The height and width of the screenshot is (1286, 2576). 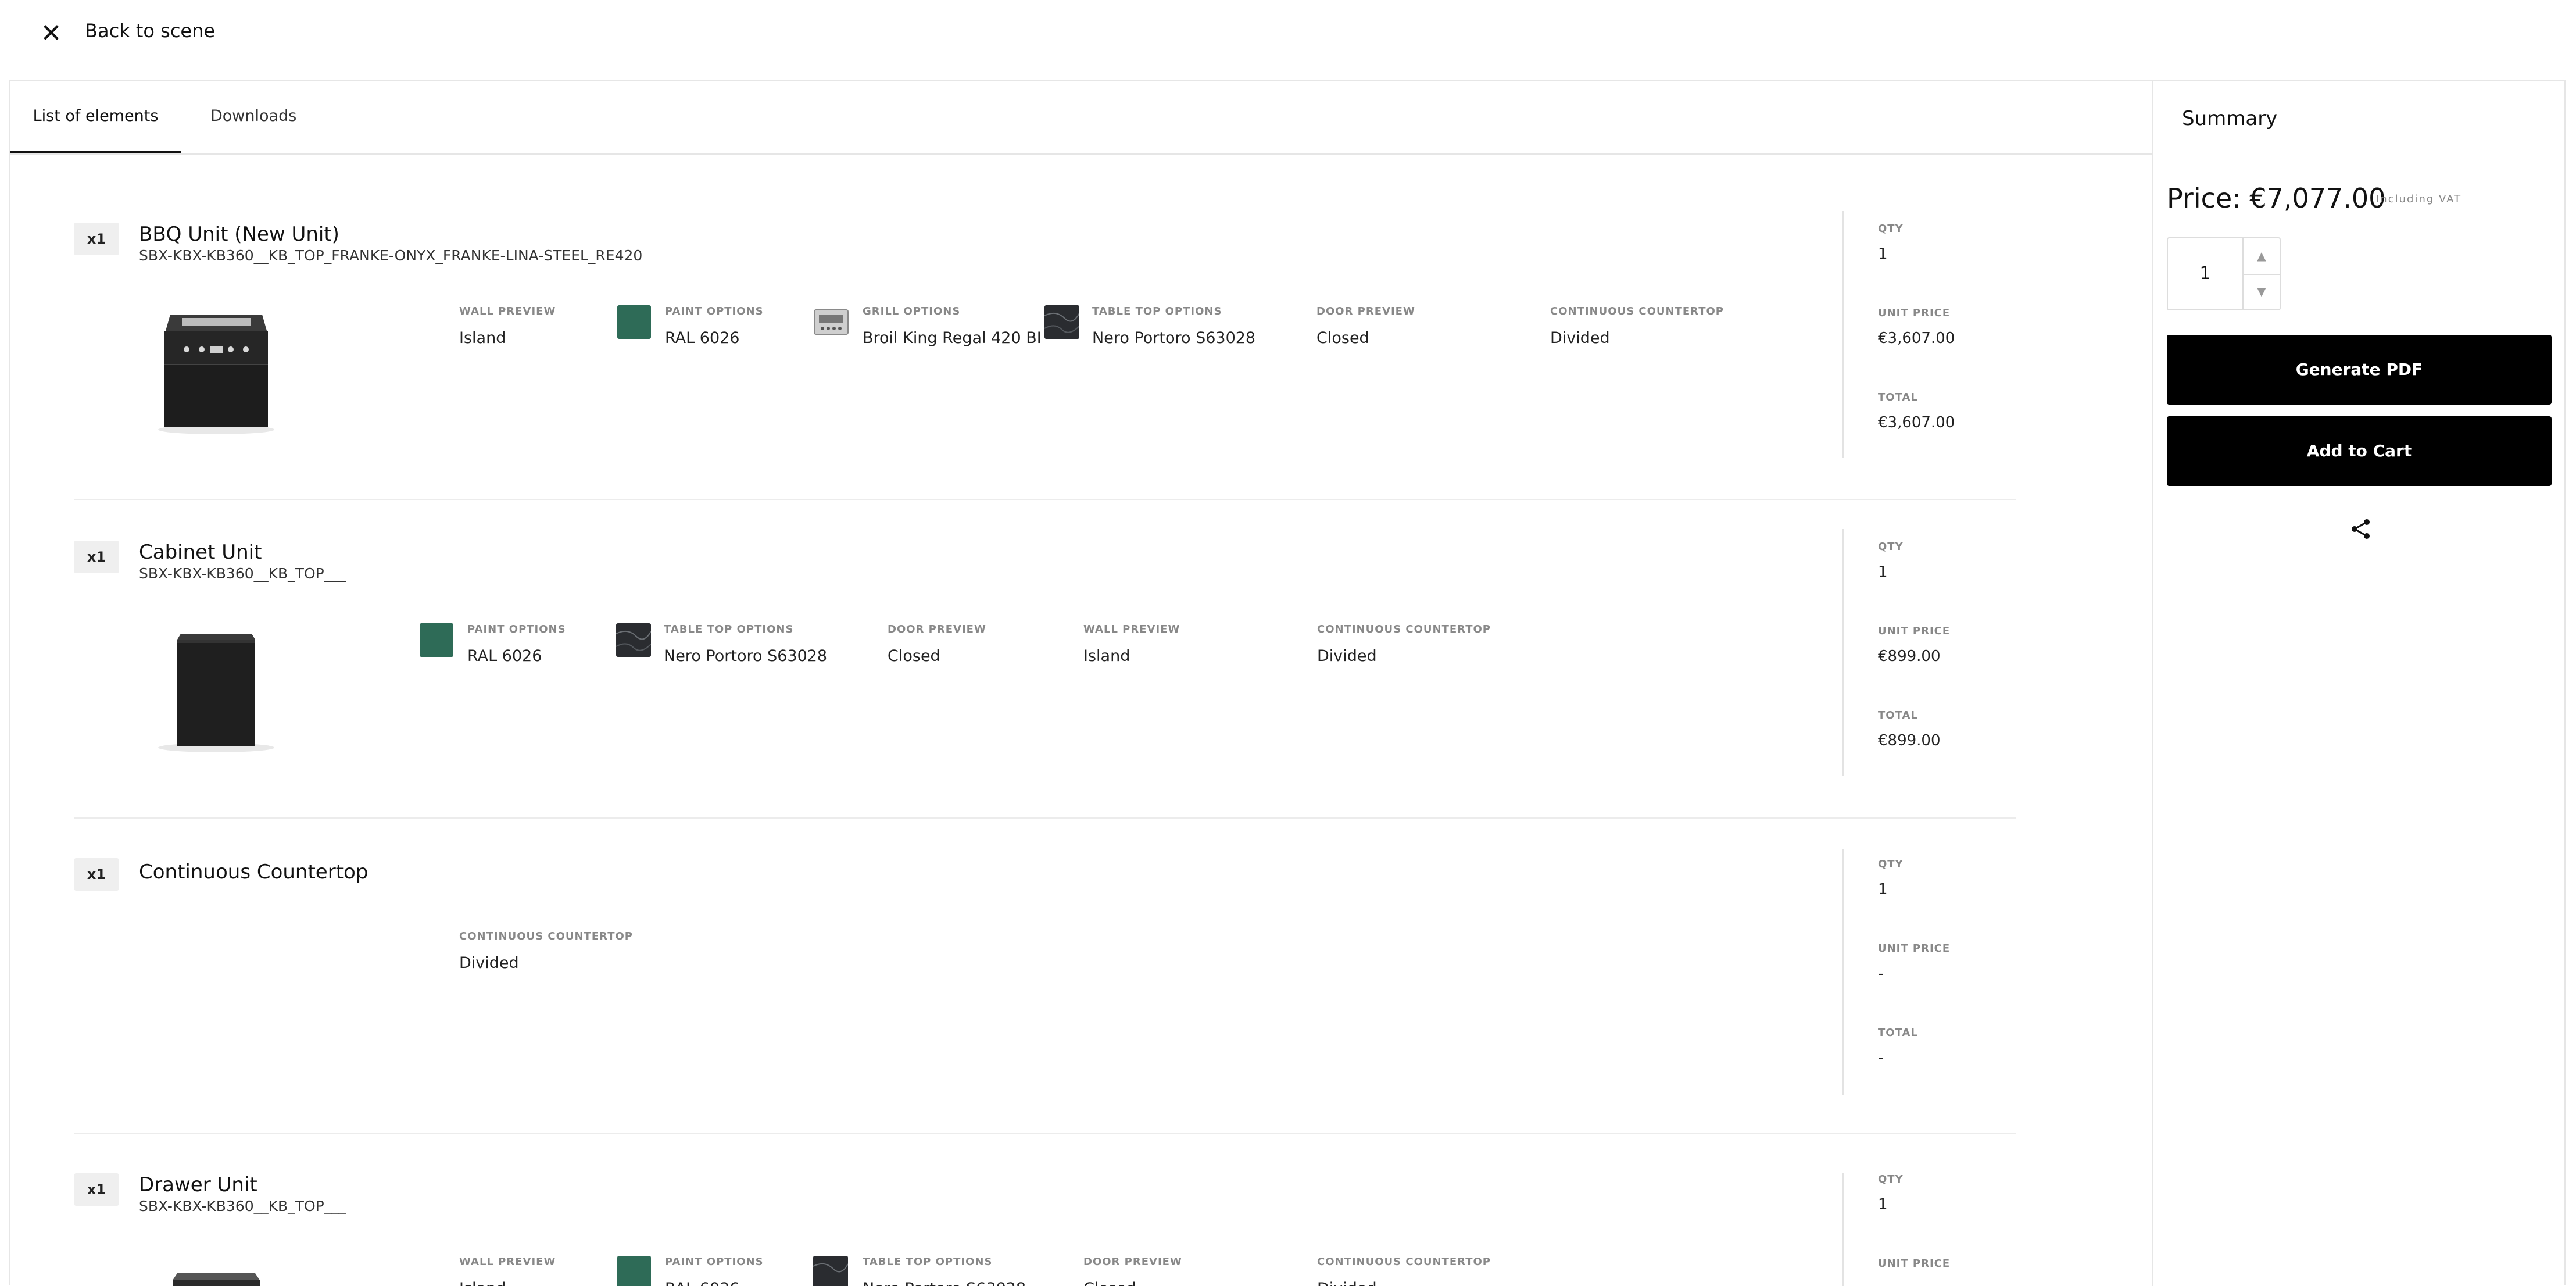 What do you see at coordinates (2359, 370) in the screenshot?
I see `generate-pdf-button: Generate PDF` at bounding box center [2359, 370].